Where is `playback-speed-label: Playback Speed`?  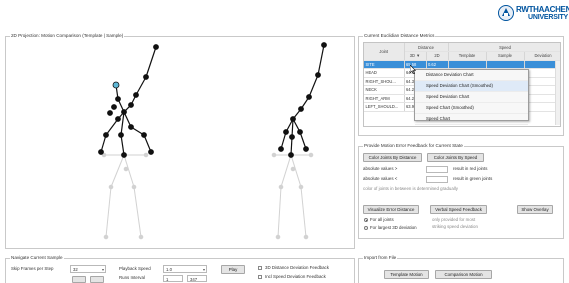
playback-speed-label: Playback Speed is located at coordinates (135, 268).